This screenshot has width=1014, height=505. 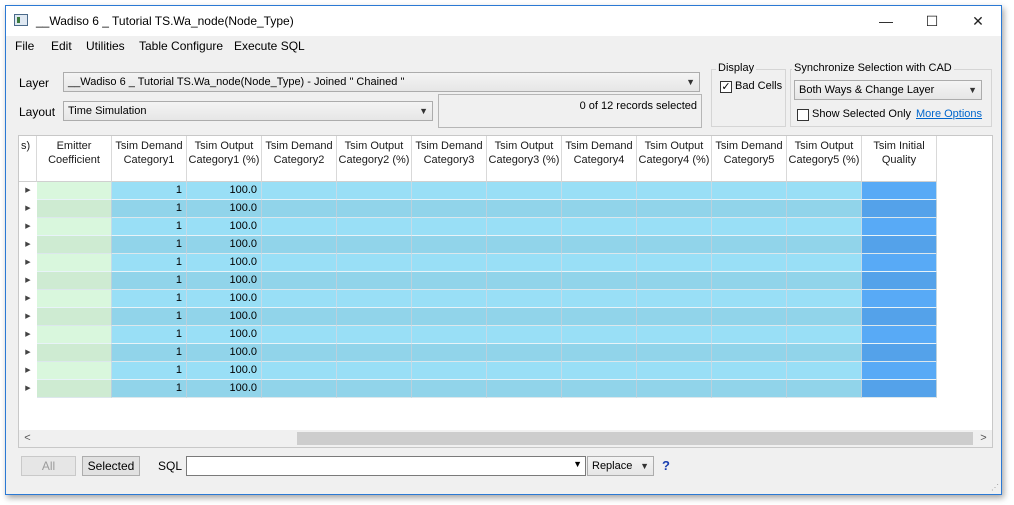 I want to click on close-button: ✕, so click(x=978, y=21).